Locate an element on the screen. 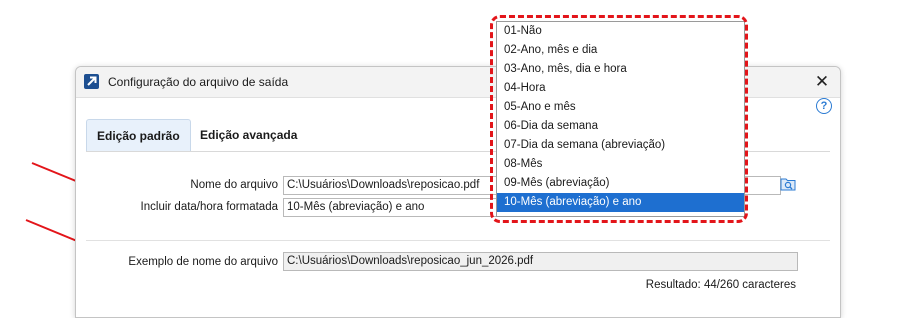 Image resolution: width=914 pixels, height=318 pixels. dropdown-option: 06-Dia da semana is located at coordinates (620, 126).